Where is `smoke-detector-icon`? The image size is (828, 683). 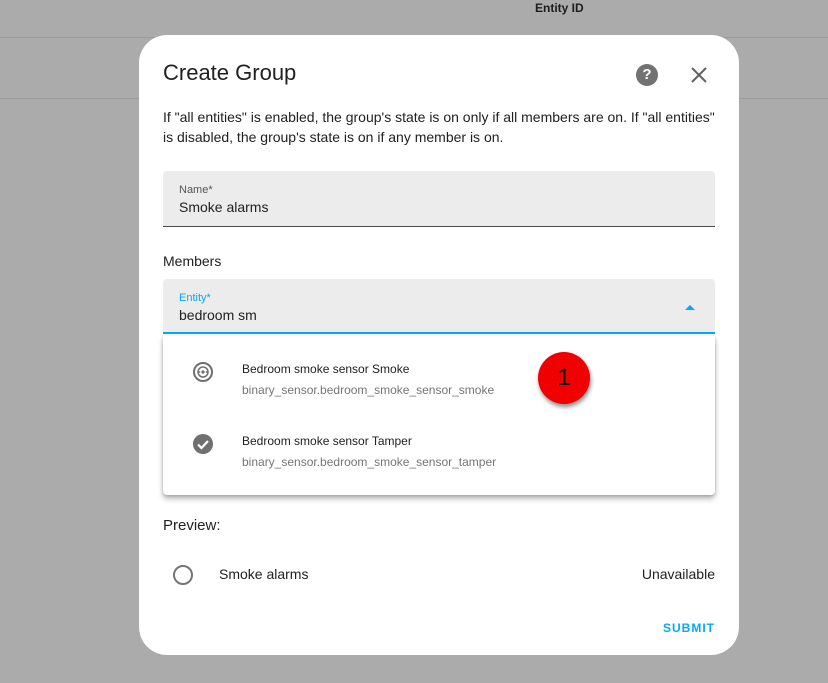
smoke-detector-icon is located at coordinates (203, 372).